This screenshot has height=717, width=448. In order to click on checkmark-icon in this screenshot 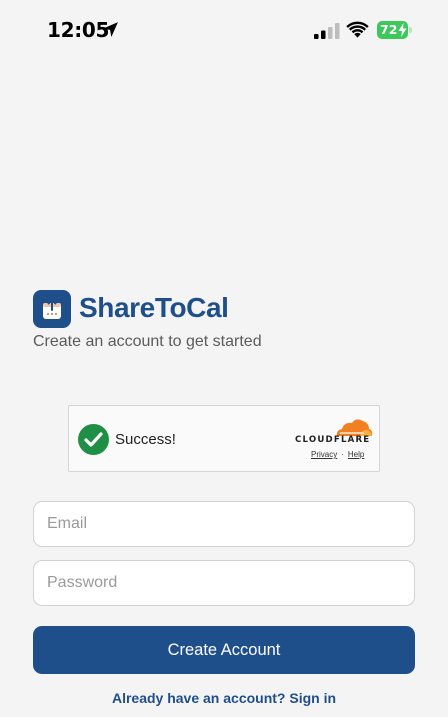, I will do `click(93, 439)`.